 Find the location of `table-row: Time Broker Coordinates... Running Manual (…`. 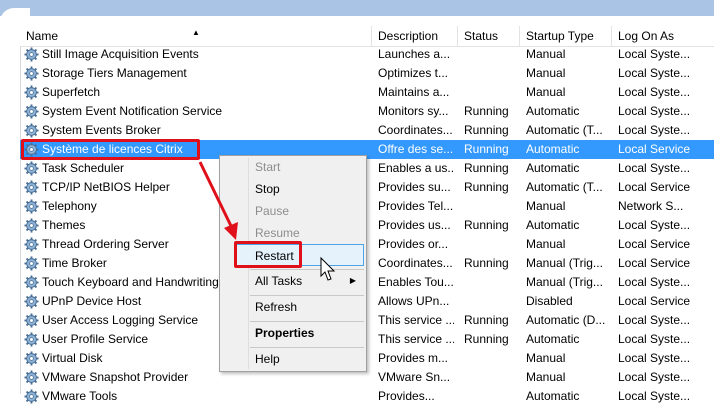

table-row: Time Broker Coordinates... Running Manual (… is located at coordinates (367, 263).